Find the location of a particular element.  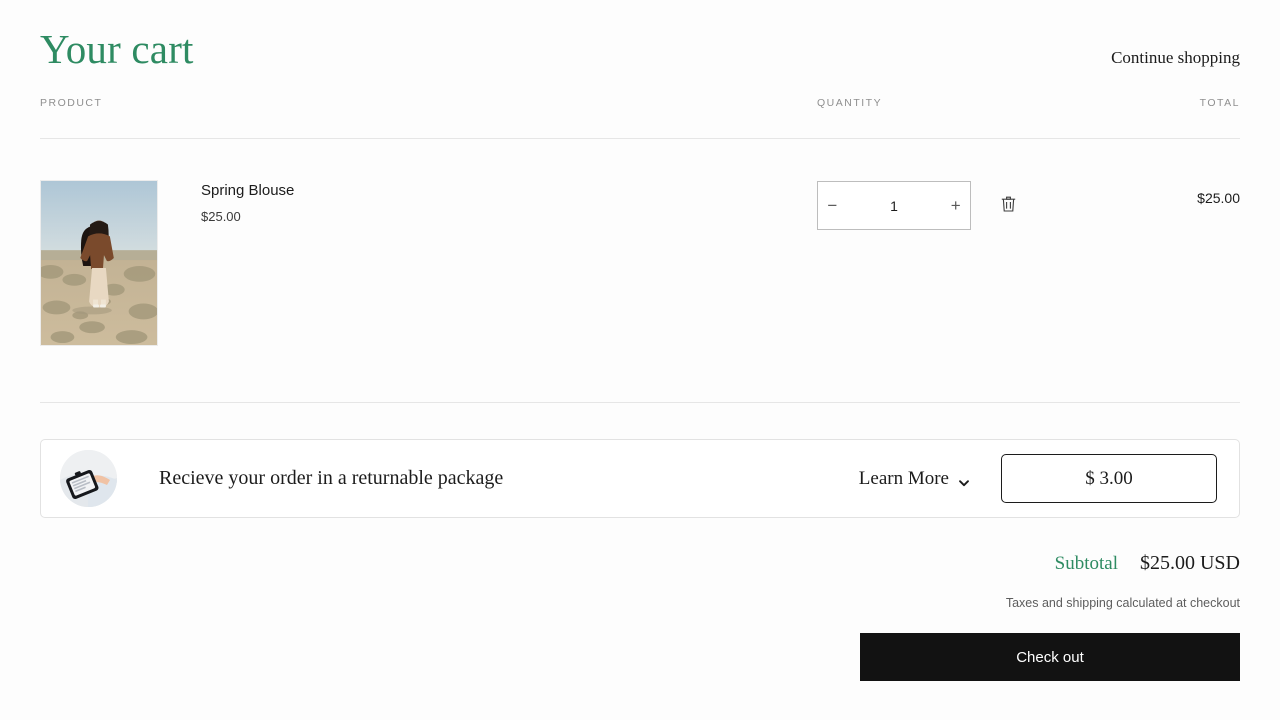

column-header-total: TOTAL is located at coordinates (1219, 103).